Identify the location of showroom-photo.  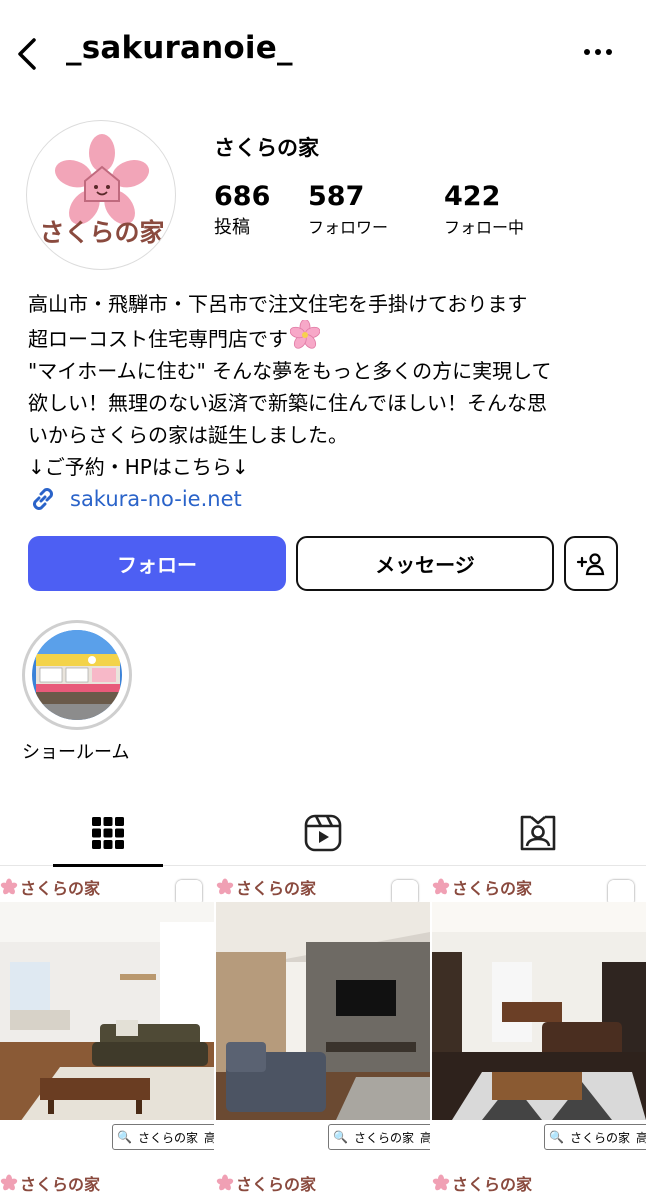
(77, 675).